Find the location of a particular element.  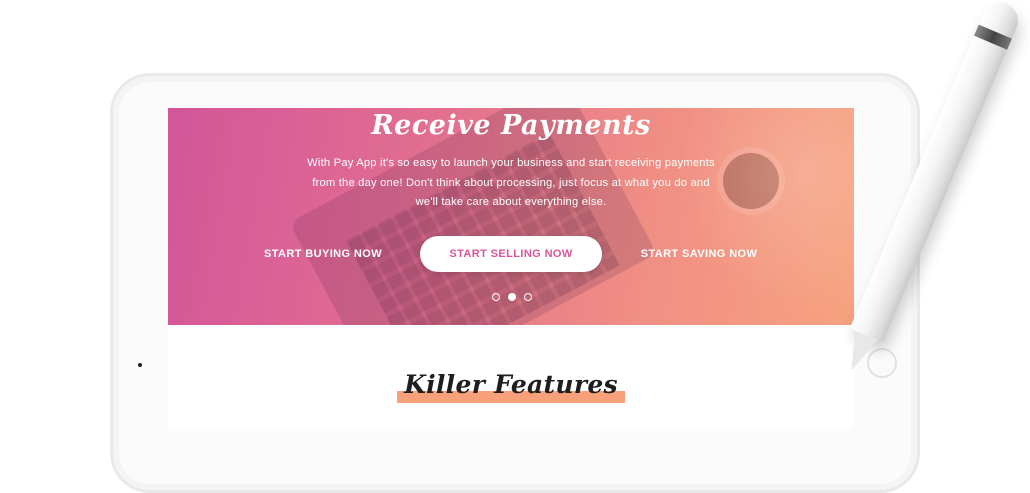

carousel-dot-active is located at coordinates (512, 297).